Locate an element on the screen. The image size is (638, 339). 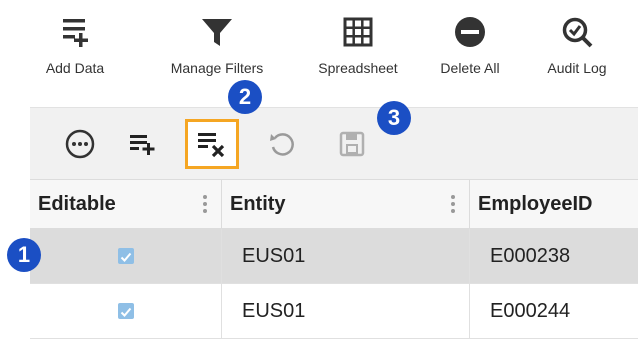
delete-all-label: Delete All is located at coordinates (470, 68).